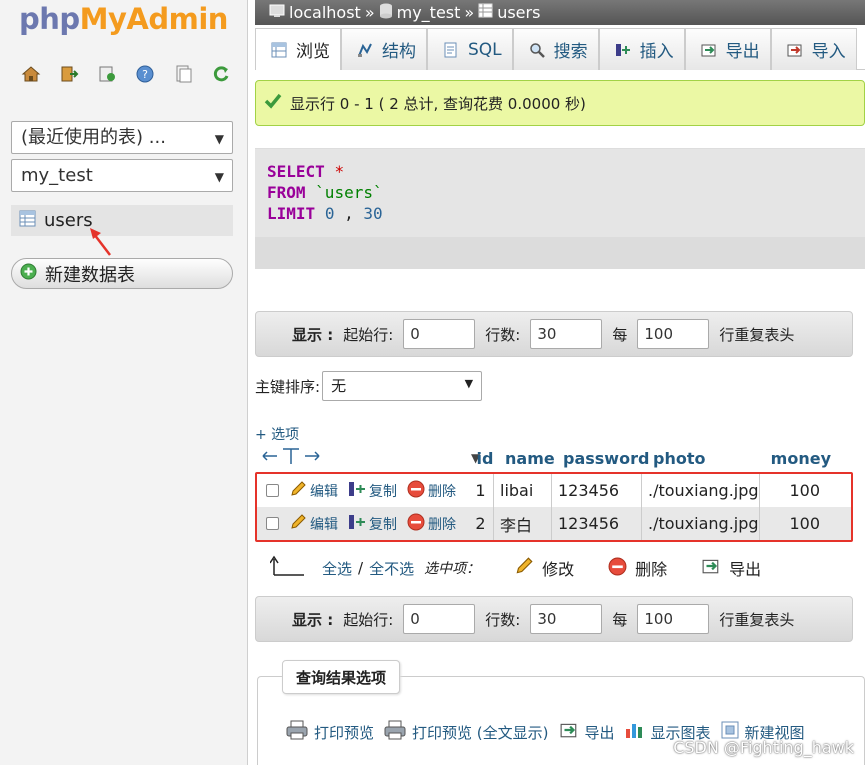  I want to click on tab-structure: 结构, so click(384, 49).